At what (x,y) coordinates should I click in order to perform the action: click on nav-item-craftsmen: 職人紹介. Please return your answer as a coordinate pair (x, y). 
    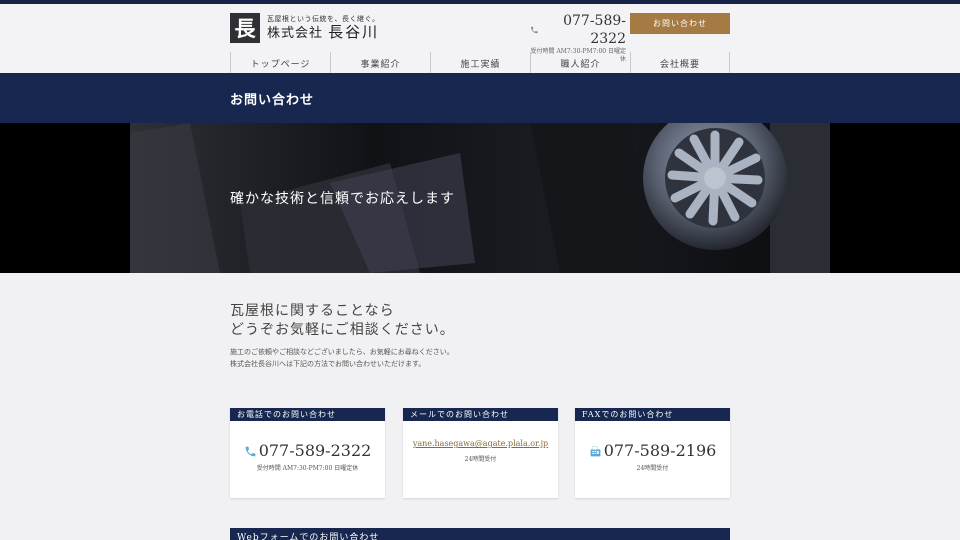
    Looking at the image, I should click on (580, 63).